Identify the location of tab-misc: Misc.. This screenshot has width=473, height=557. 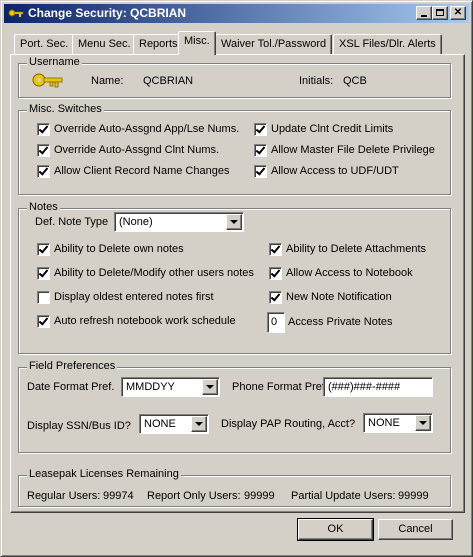
(197, 43).